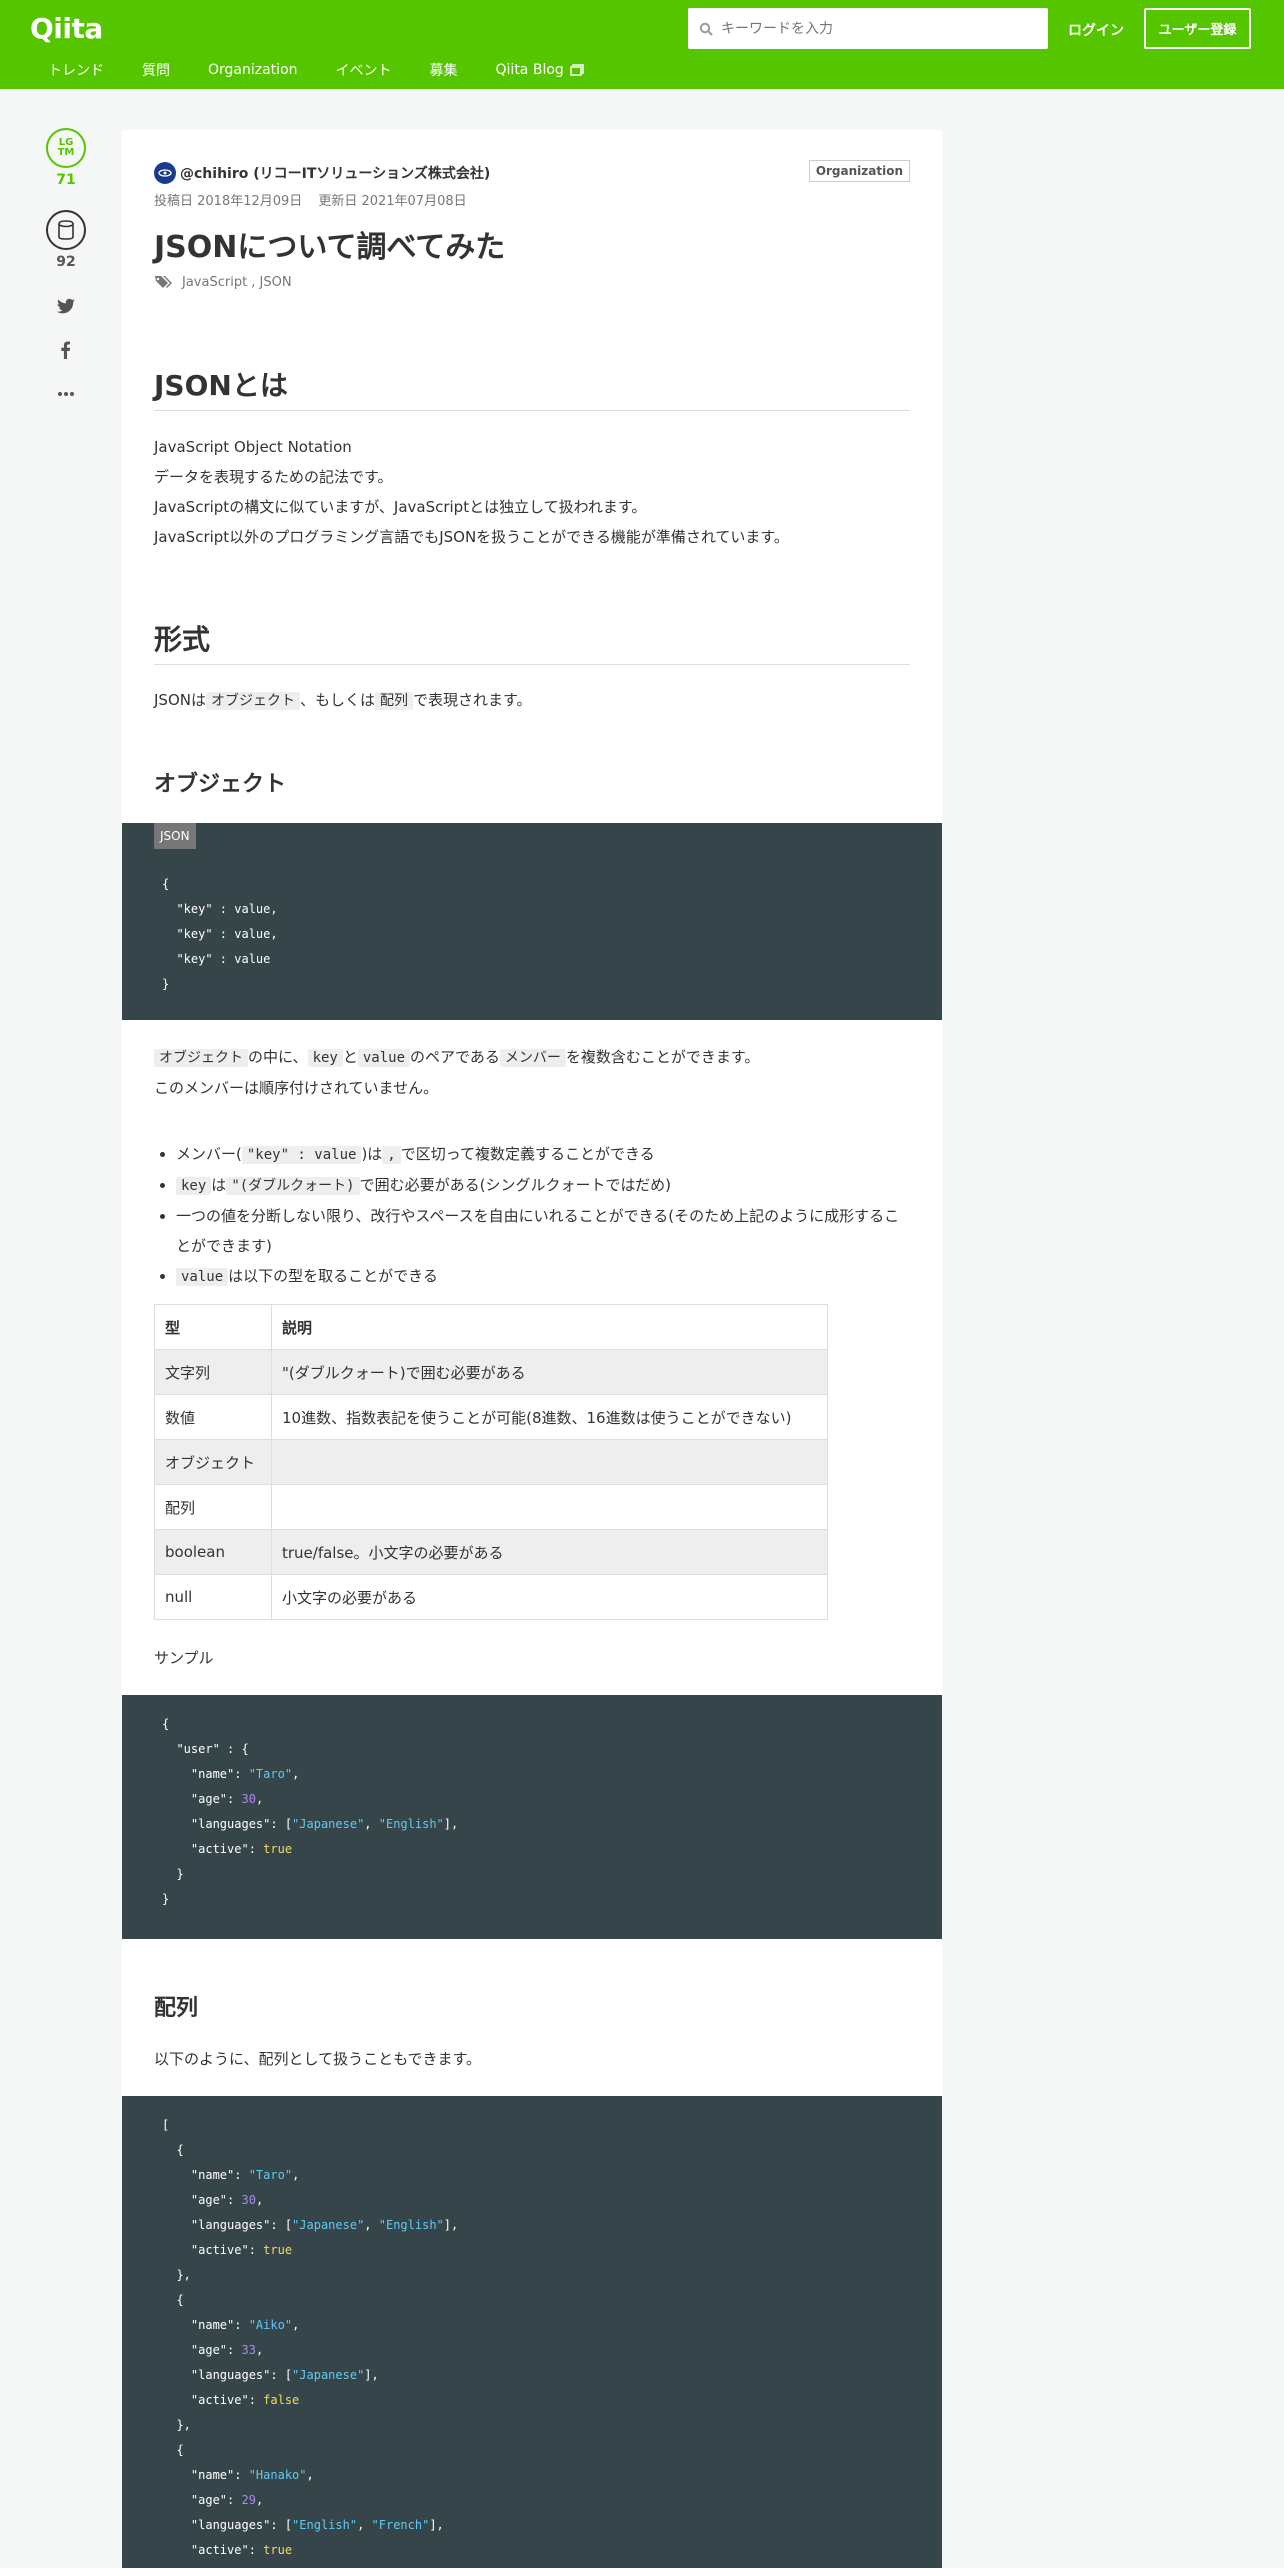  Describe the element at coordinates (335, 173) in the screenshot. I see `author-name: @chihiro (リコーITソリューションズ株式会社)` at that location.